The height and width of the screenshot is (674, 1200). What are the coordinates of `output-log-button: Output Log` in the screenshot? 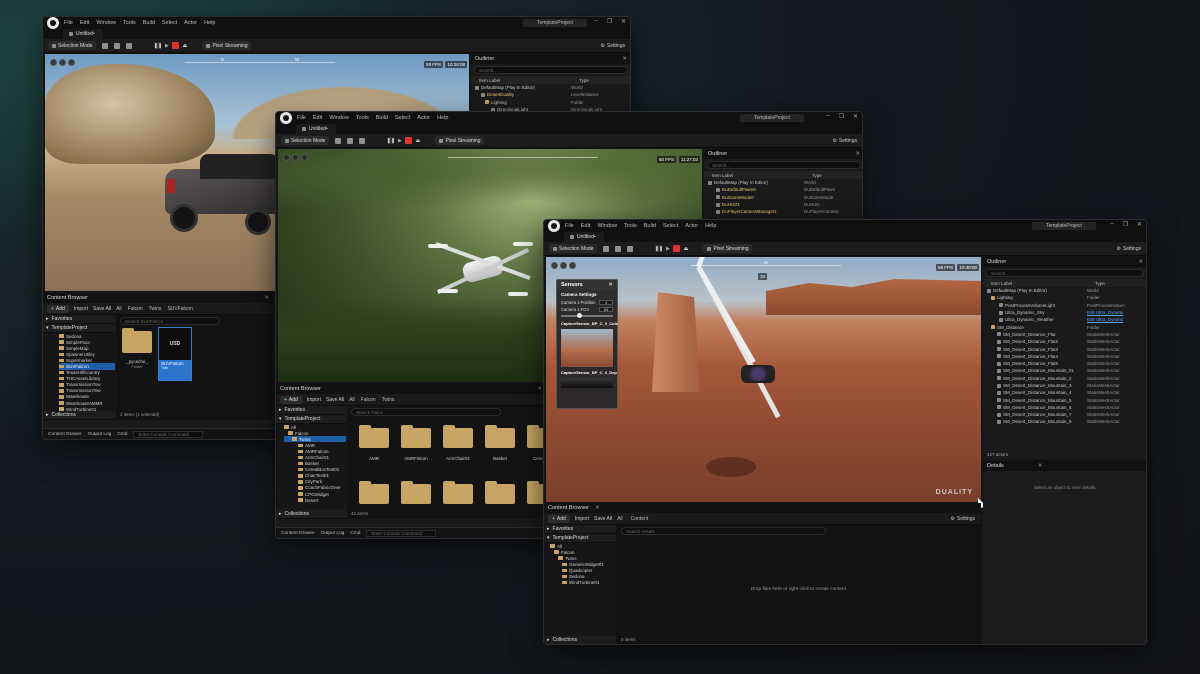 It's located at (100, 434).